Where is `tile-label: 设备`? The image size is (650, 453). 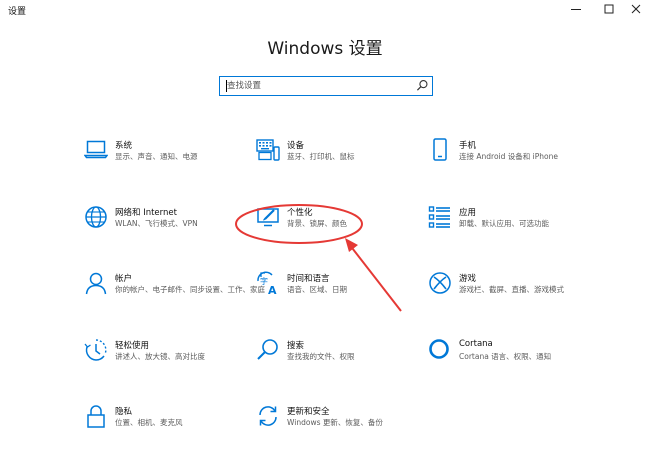
tile-label: 设备 is located at coordinates (296, 146).